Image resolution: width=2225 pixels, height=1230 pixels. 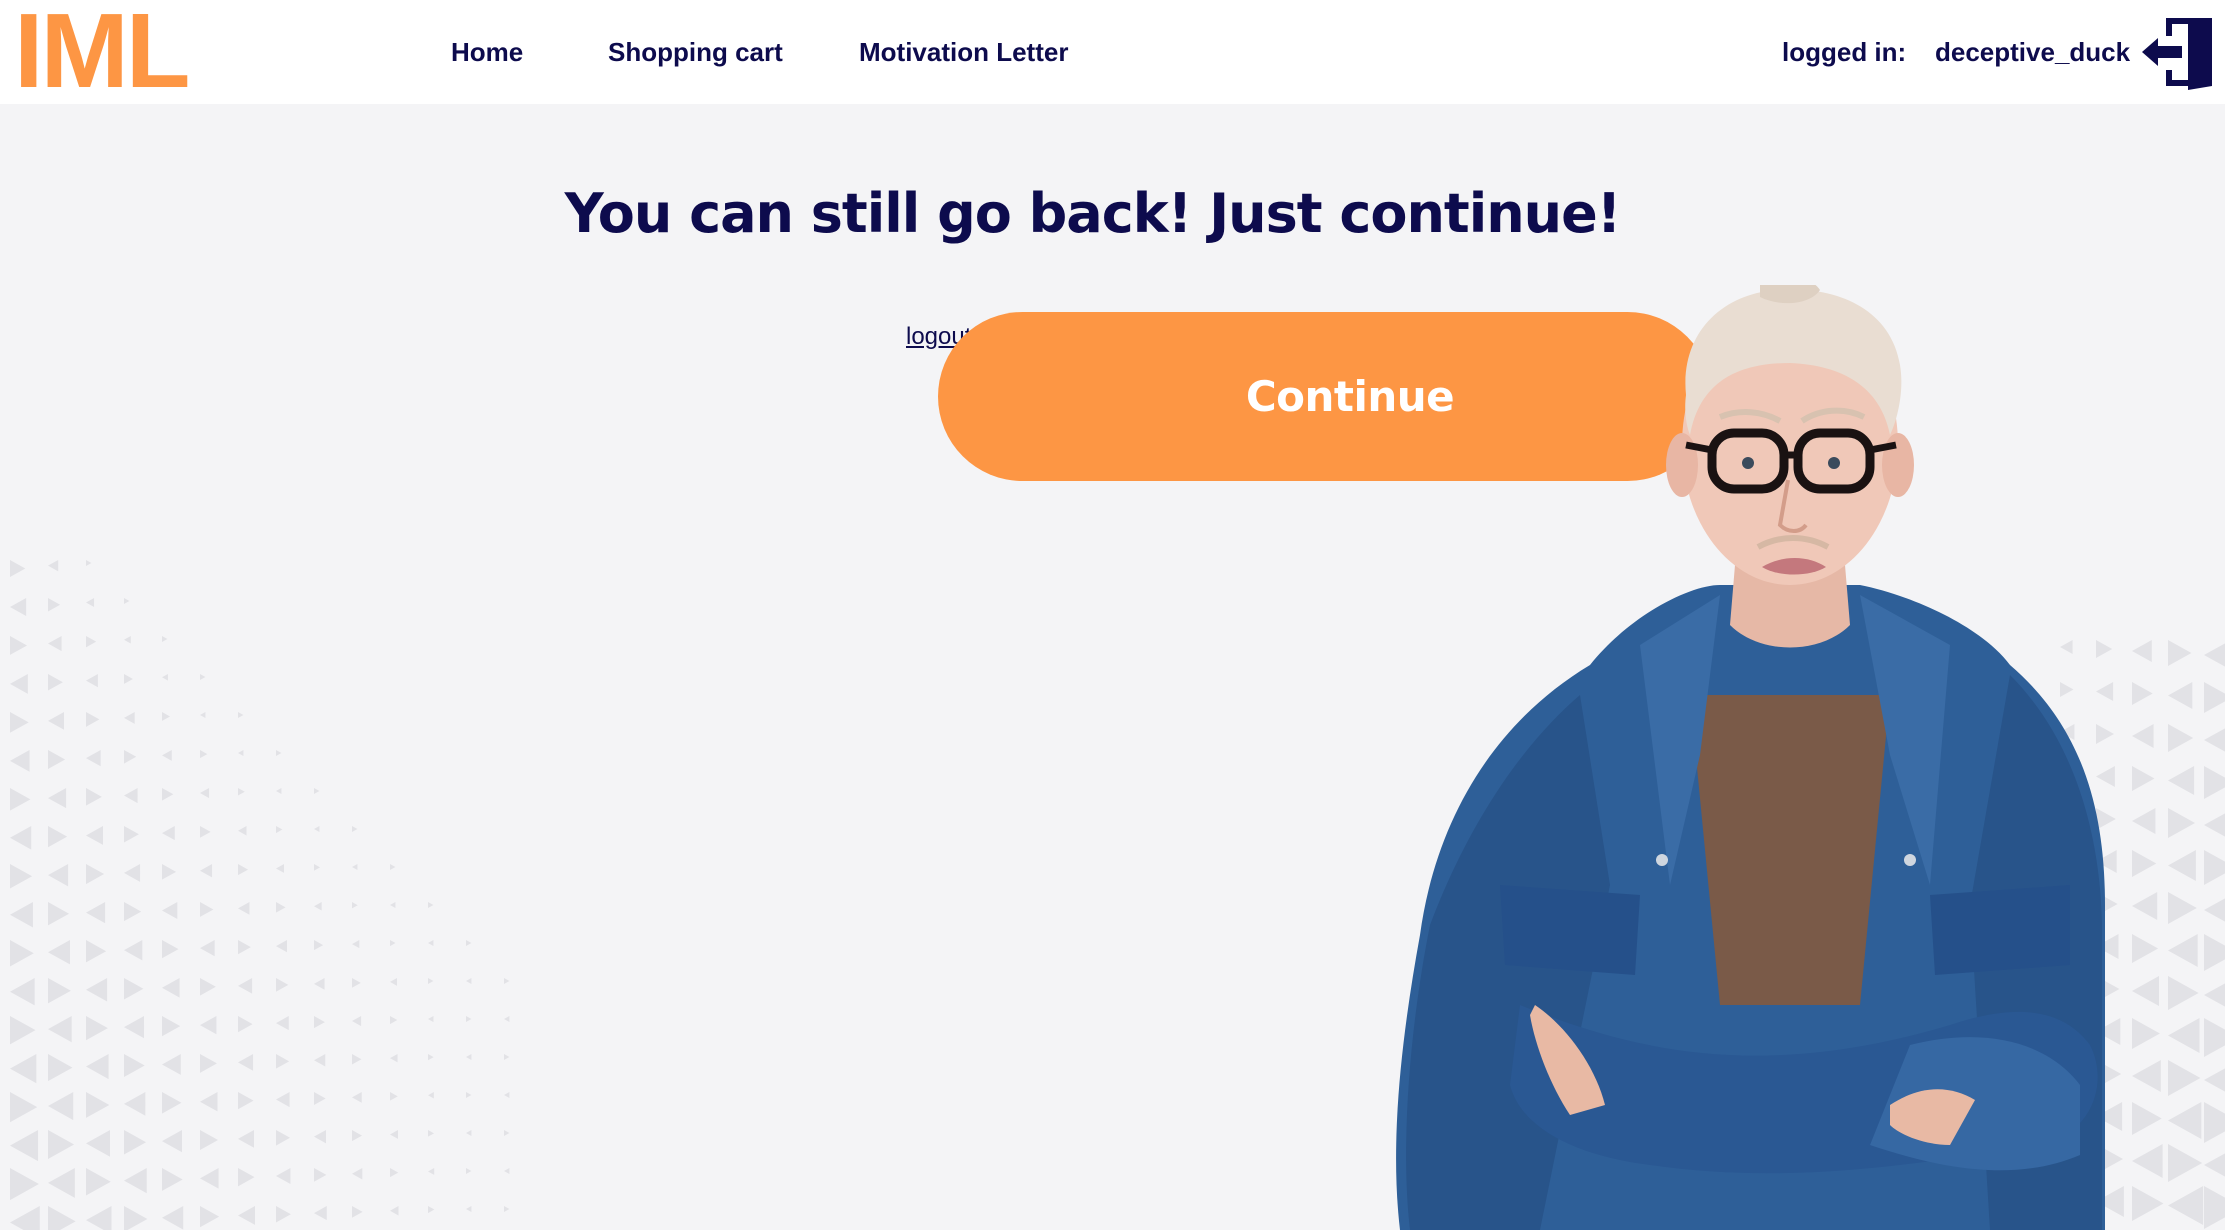 I want to click on page-heading: You can still go back! Just continue!, so click(x=1093, y=213).